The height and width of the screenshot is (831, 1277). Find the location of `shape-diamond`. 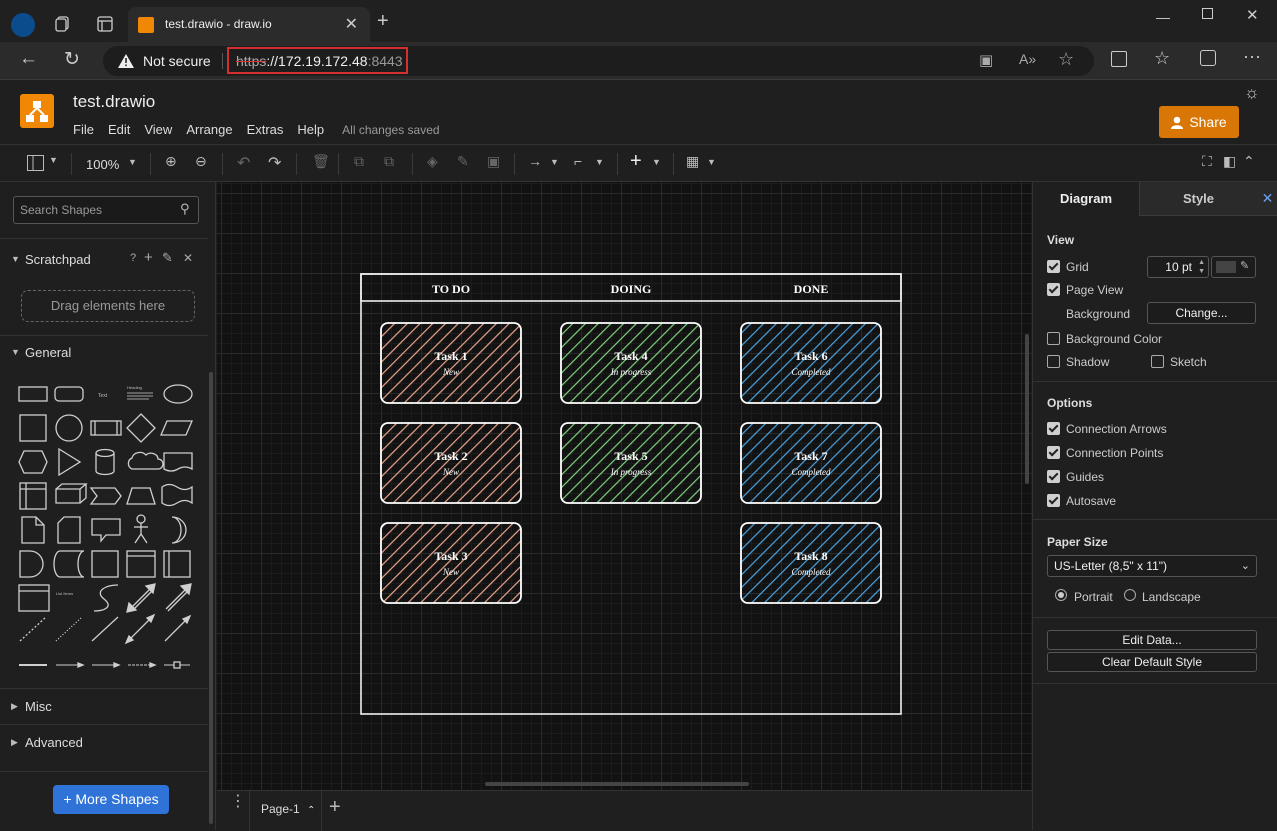

shape-diamond is located at coordinates (141, 428).